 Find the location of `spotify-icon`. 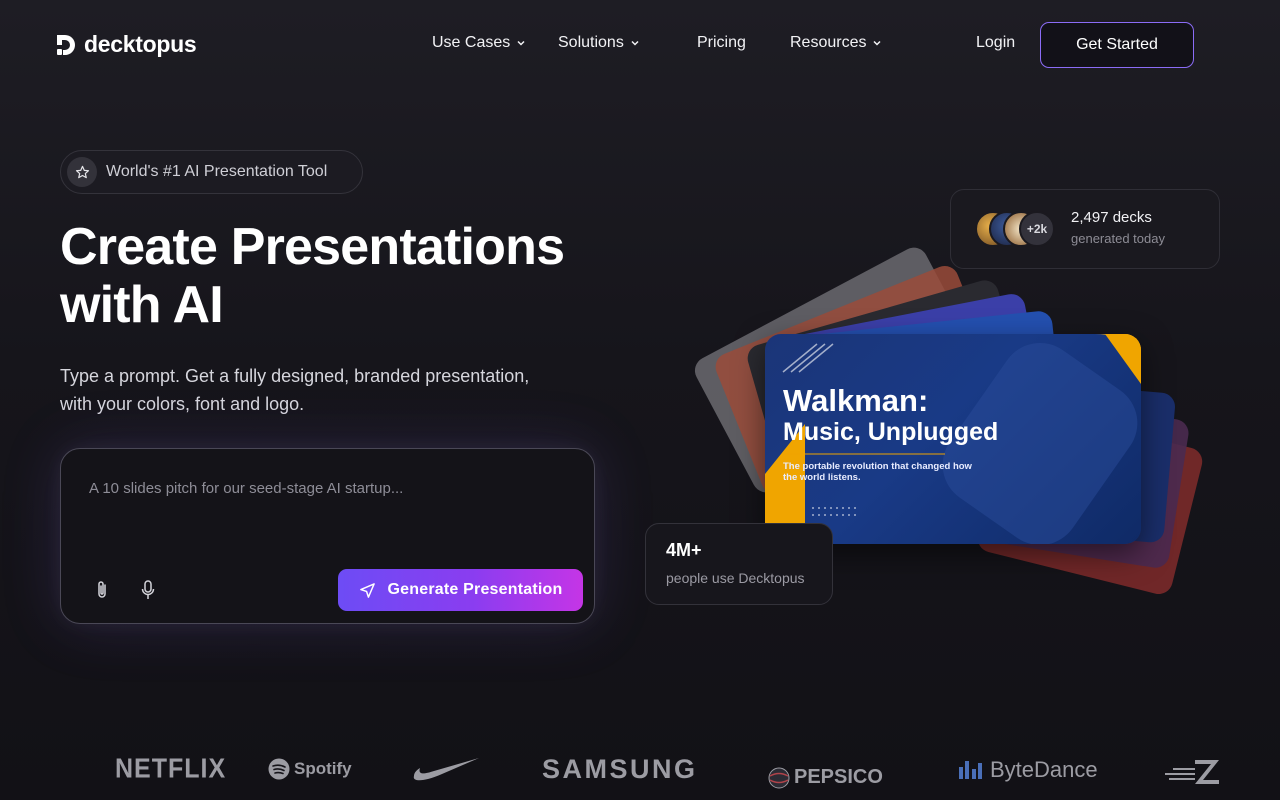

spotify-icon is located at coordinates (279, 769).